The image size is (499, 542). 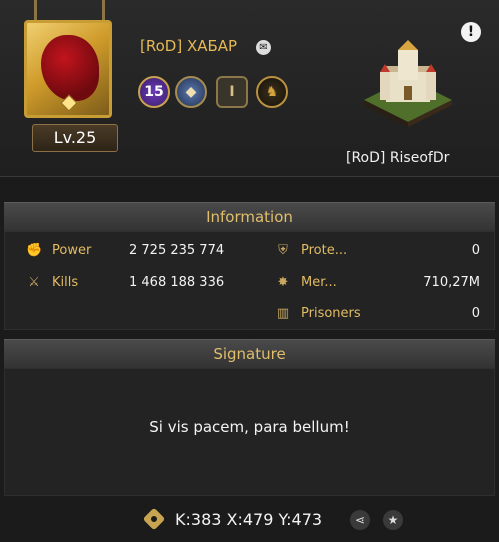 I want to click on rank-badge: I, so click(x=232, y=92).